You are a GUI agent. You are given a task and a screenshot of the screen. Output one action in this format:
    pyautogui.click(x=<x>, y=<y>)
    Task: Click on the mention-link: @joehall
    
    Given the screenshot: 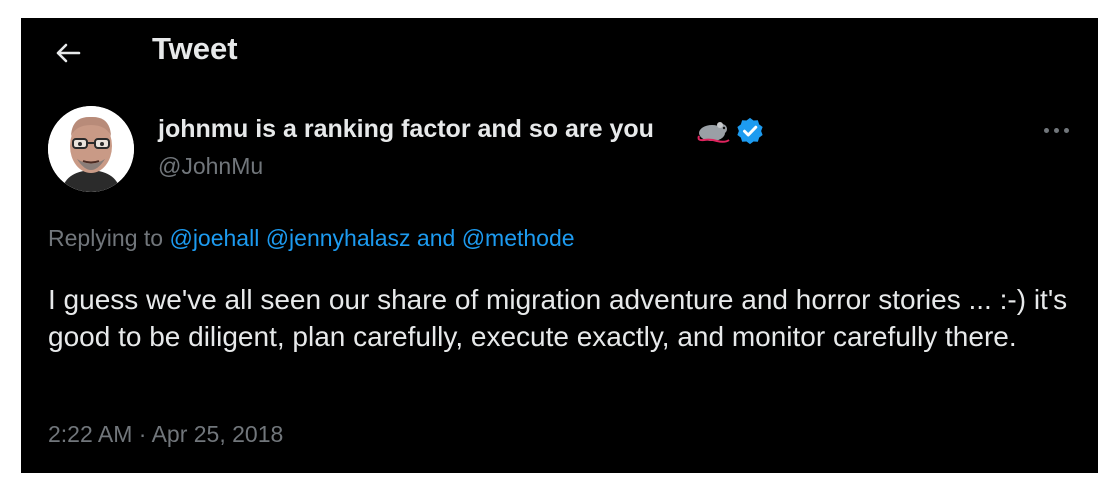 What is the action you would take?
    pyautogui.click(x=214, y=238)
    